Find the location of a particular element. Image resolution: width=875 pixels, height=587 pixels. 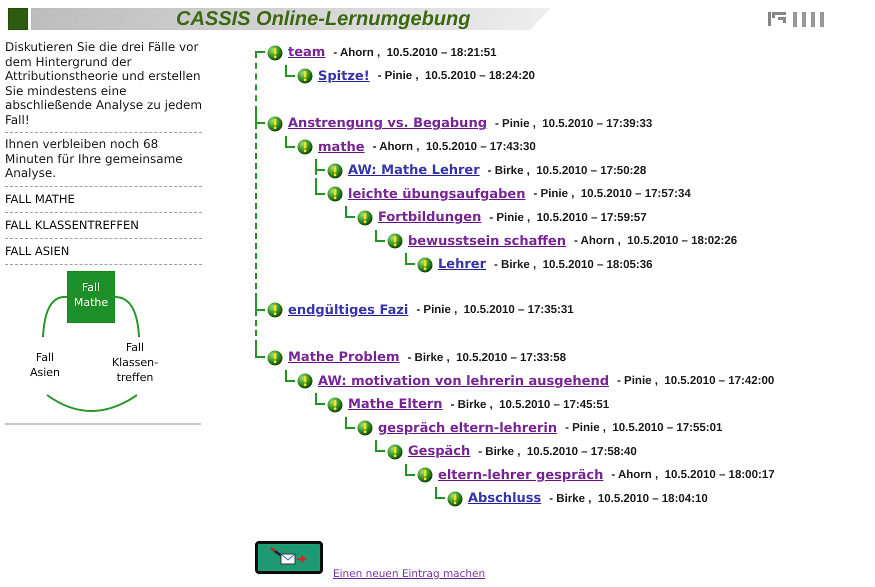

author-date: - Pinie , 10.5.2010 – 18:24:20 is located at coordinates (456, 76).